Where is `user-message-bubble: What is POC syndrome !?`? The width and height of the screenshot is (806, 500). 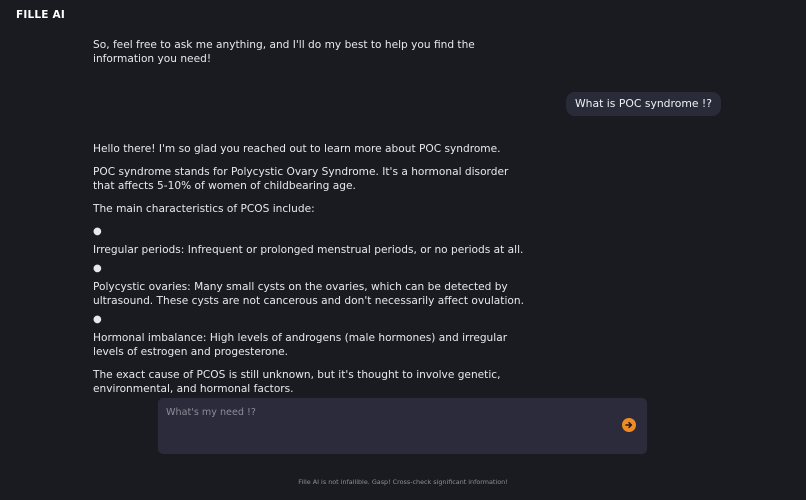 user-message-bubble: What is POC syndrome !? is located at coordinates (643, 104).